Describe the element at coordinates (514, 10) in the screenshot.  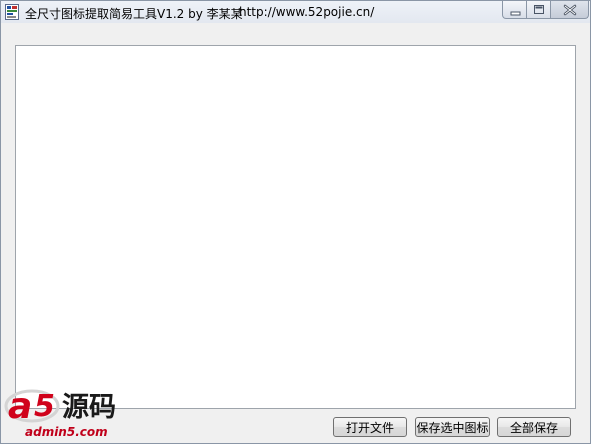
I see `minimize-button` at that location.